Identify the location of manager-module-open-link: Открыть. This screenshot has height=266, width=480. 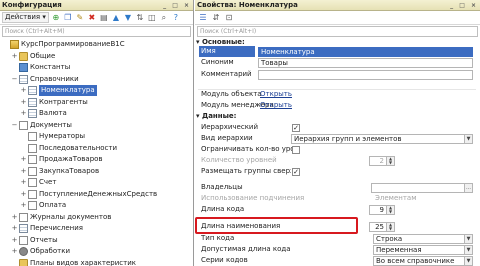
(275, 106).